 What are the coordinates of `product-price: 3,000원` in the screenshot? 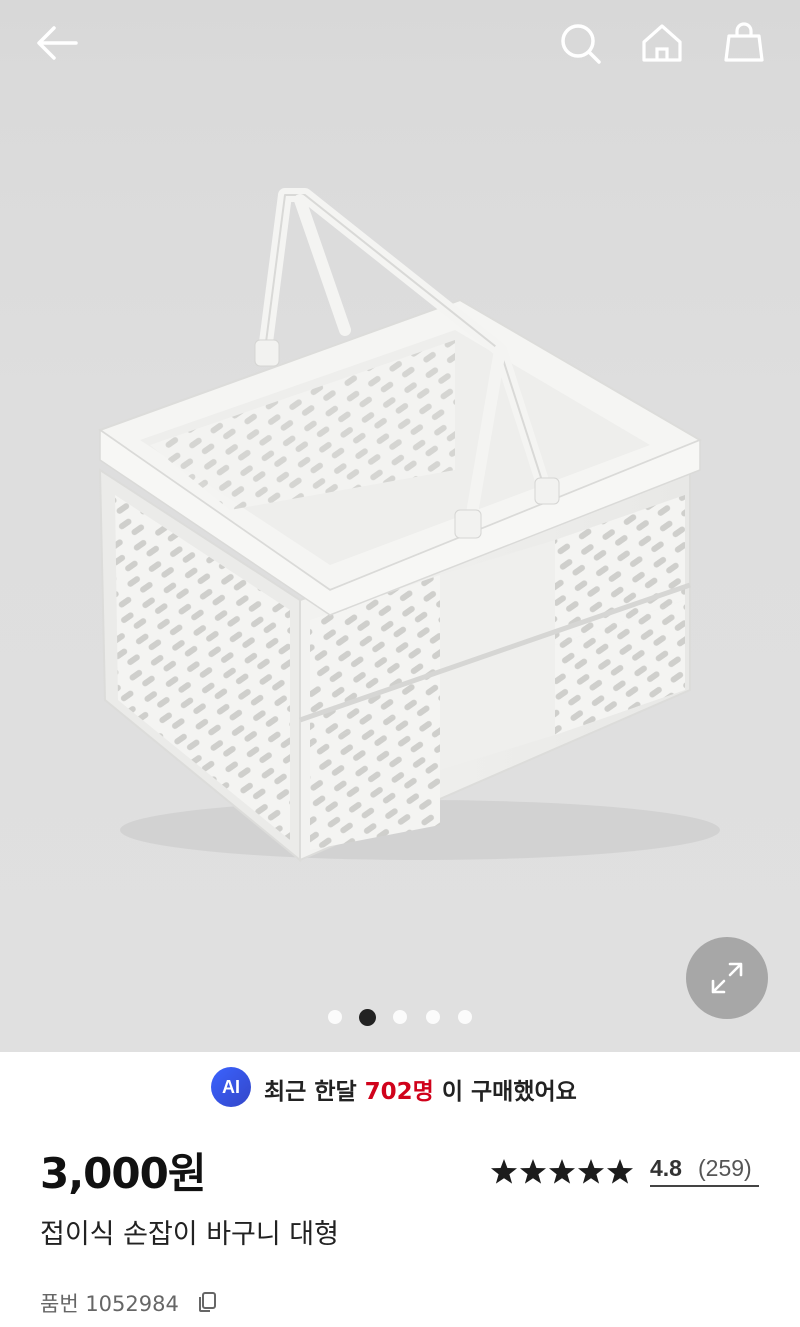 It's located at (123, 1173).